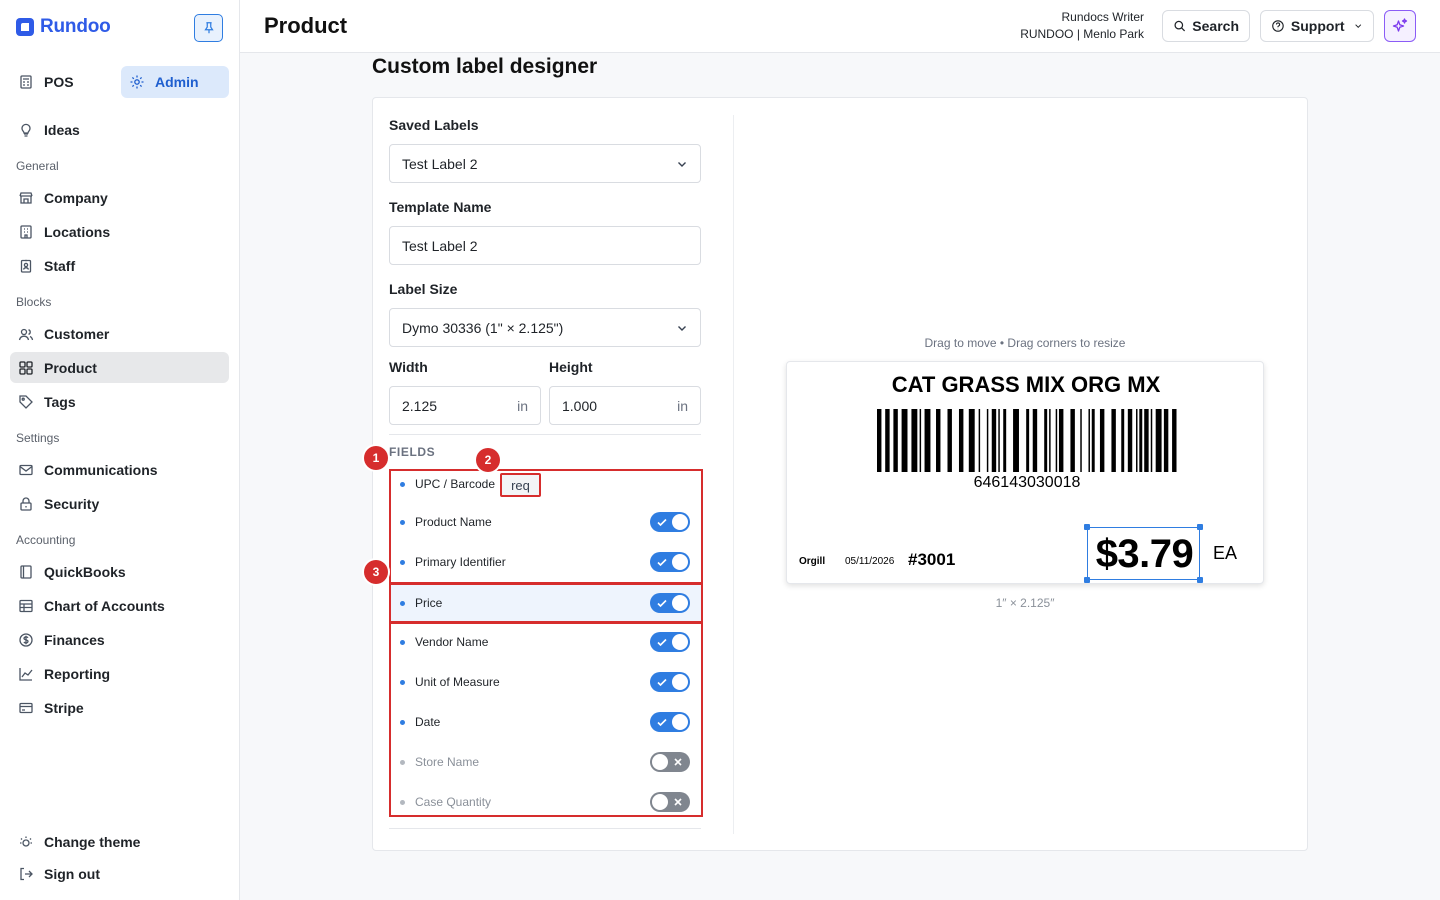  Describe the element at coordinates (26, 367) in the screenshot. I see `grid-icon` at that location.